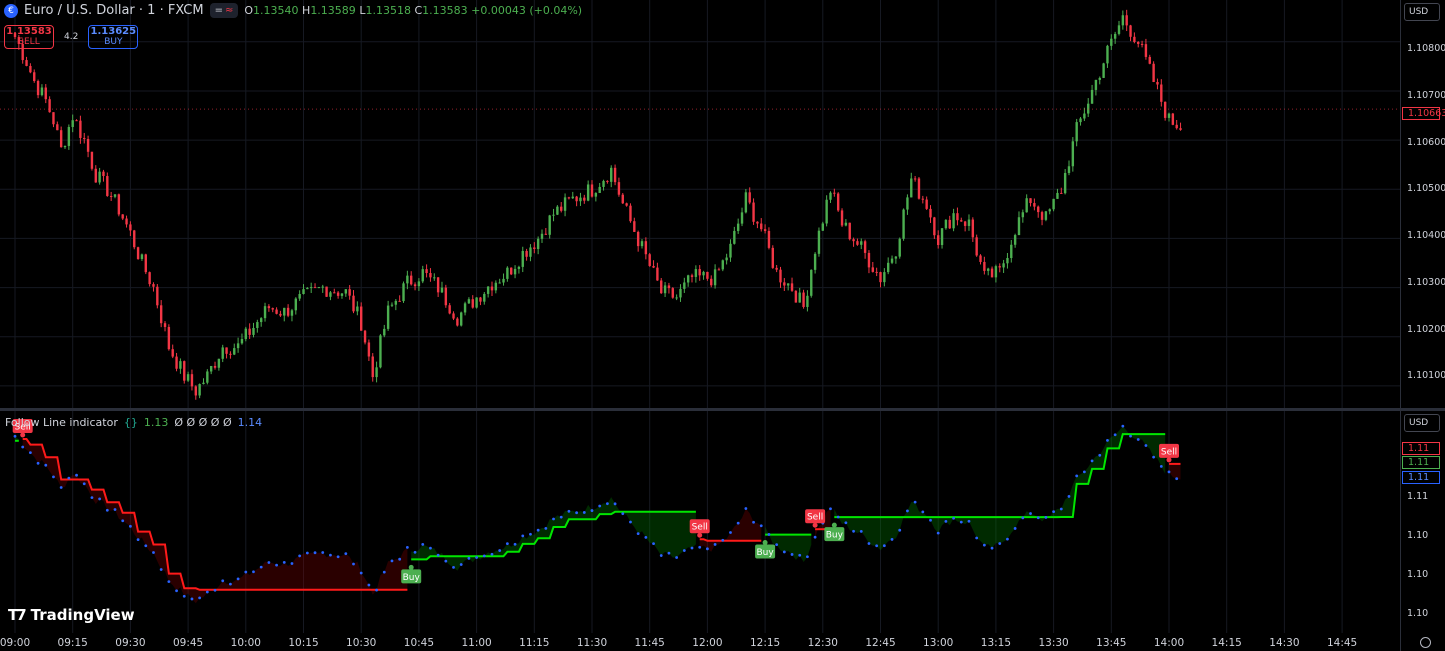 The width and height of the screenshot is (1445, 651). What do you see at coordinates (1425, 642) in the screenshot?
I see `settings-gear-icon` at bounding box center [1425, 642].